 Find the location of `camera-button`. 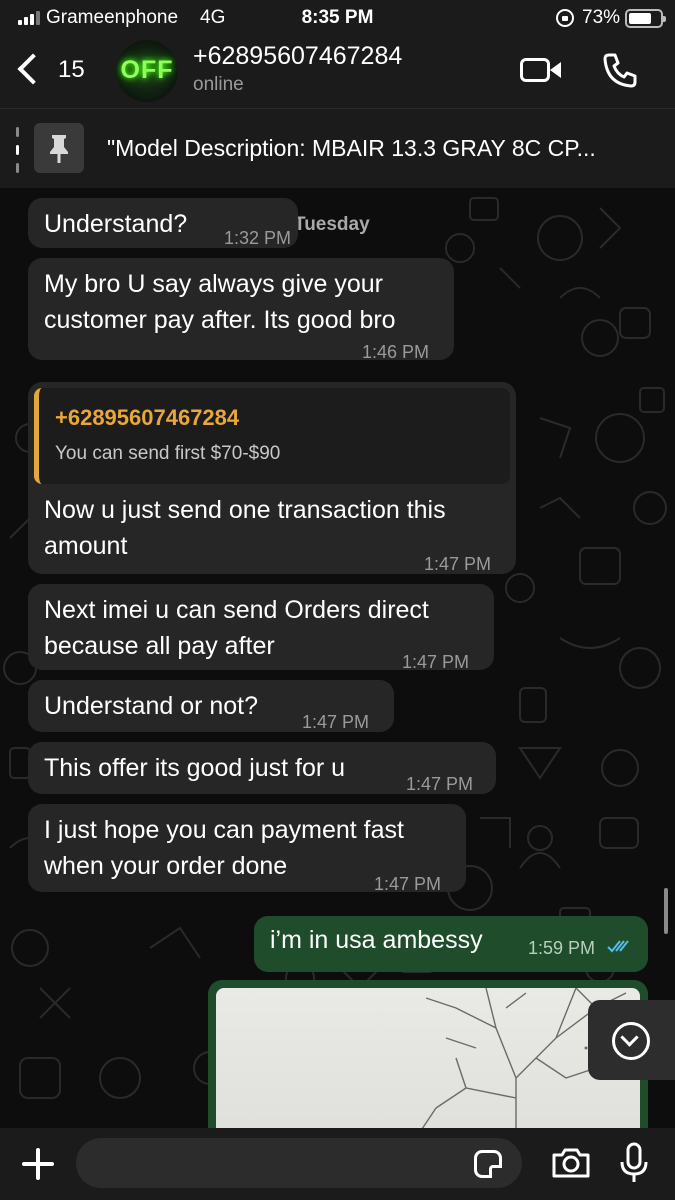

camera-button is located at coordinates (571, 1163).